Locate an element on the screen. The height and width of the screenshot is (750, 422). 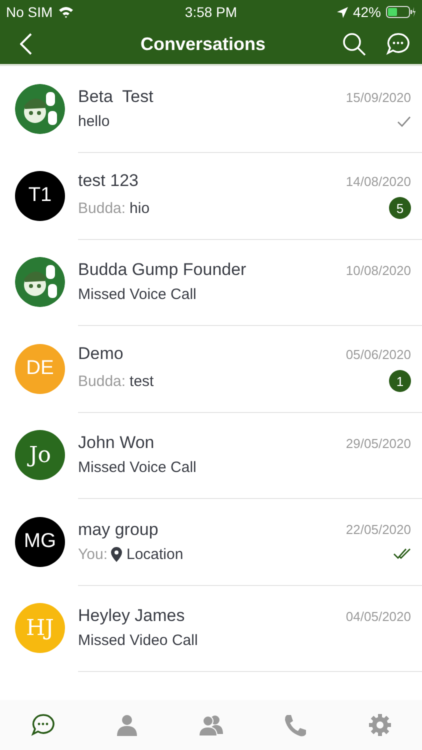
search-button is located at coordinates (354, 44).